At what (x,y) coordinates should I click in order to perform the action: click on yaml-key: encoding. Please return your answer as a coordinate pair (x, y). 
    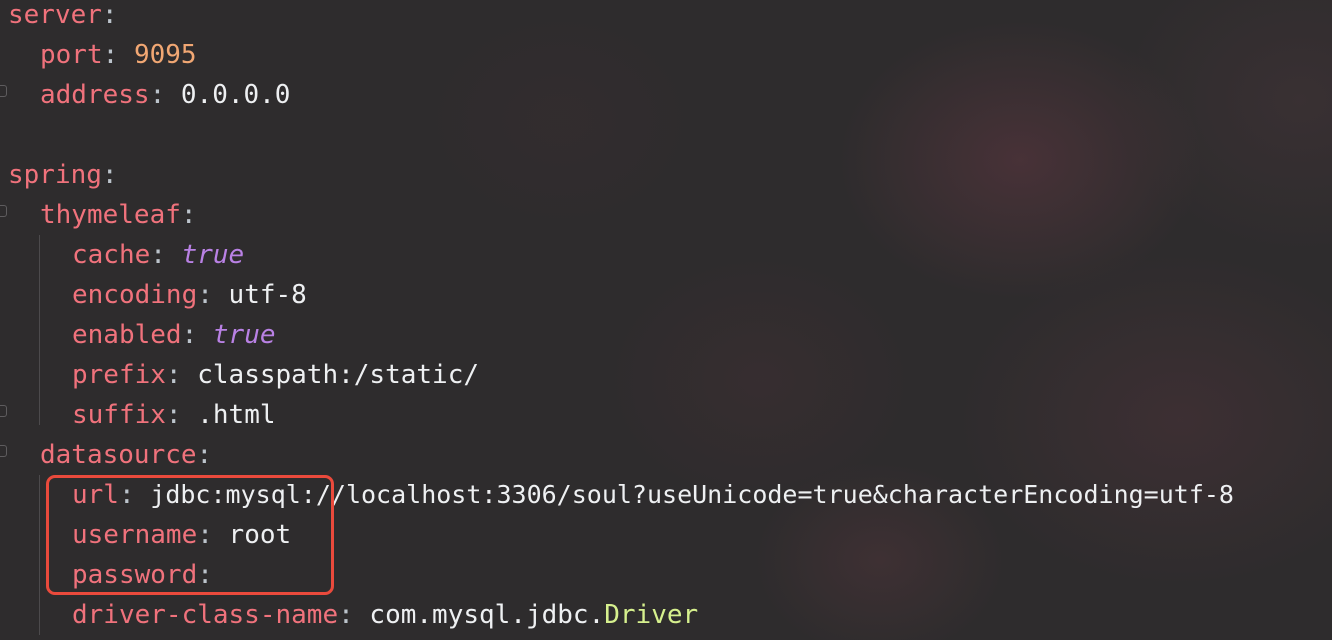
    Looking at the image, I should click on (135, 295).